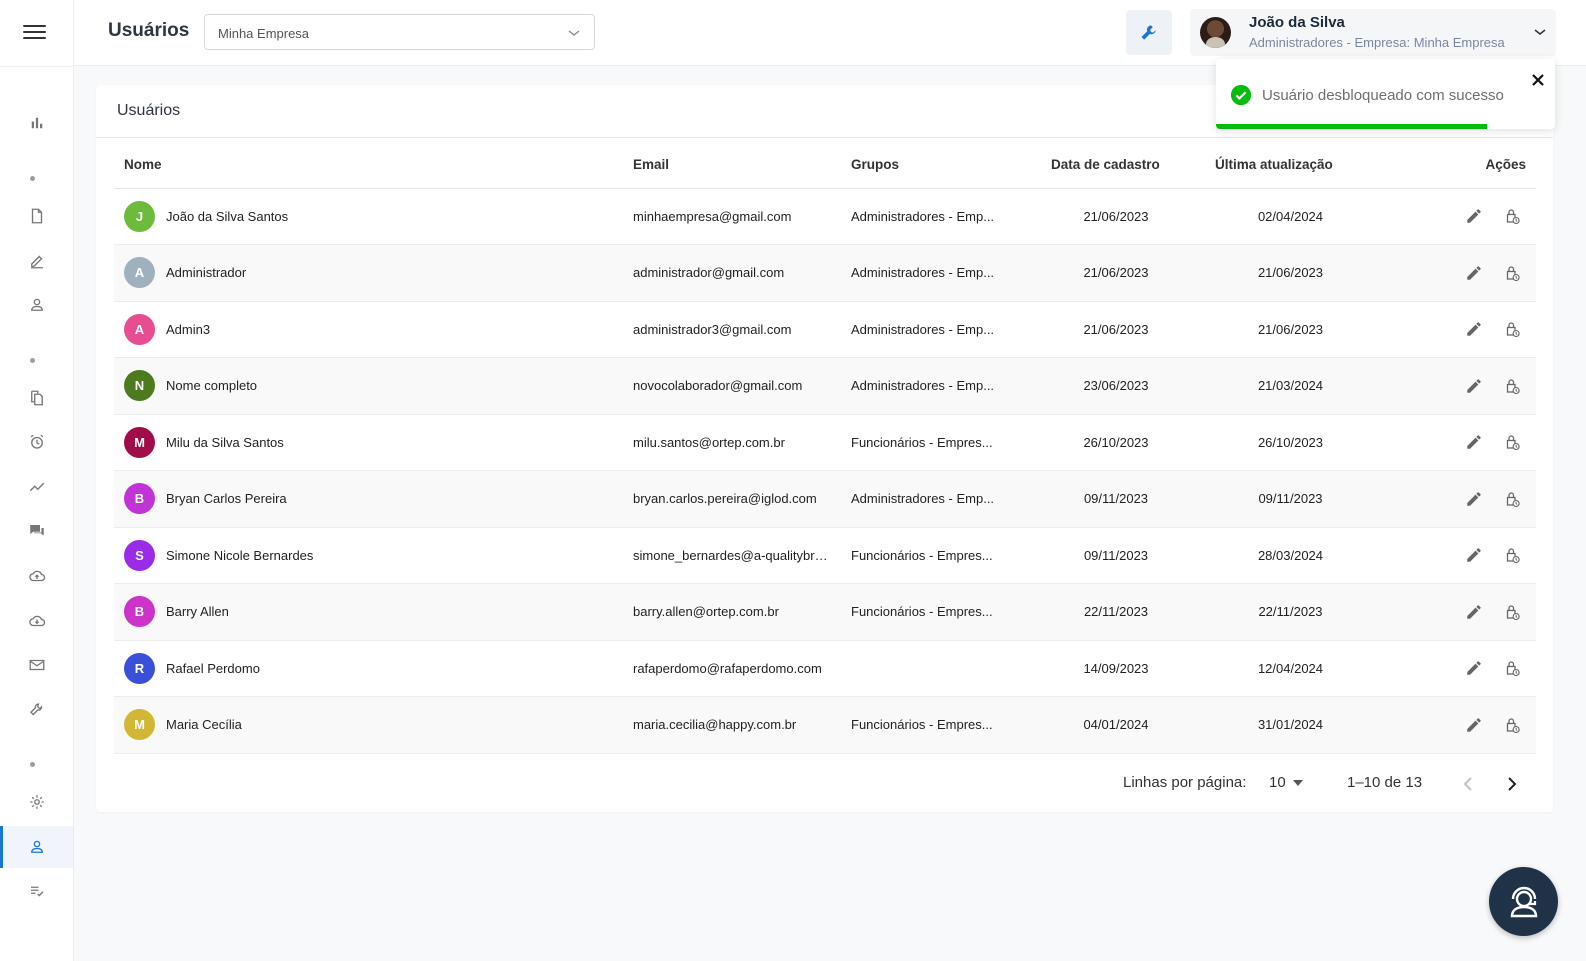  Describe the element at coordinates (1241, 95) in the screenshot. I see `check-circle-icon` at that location.